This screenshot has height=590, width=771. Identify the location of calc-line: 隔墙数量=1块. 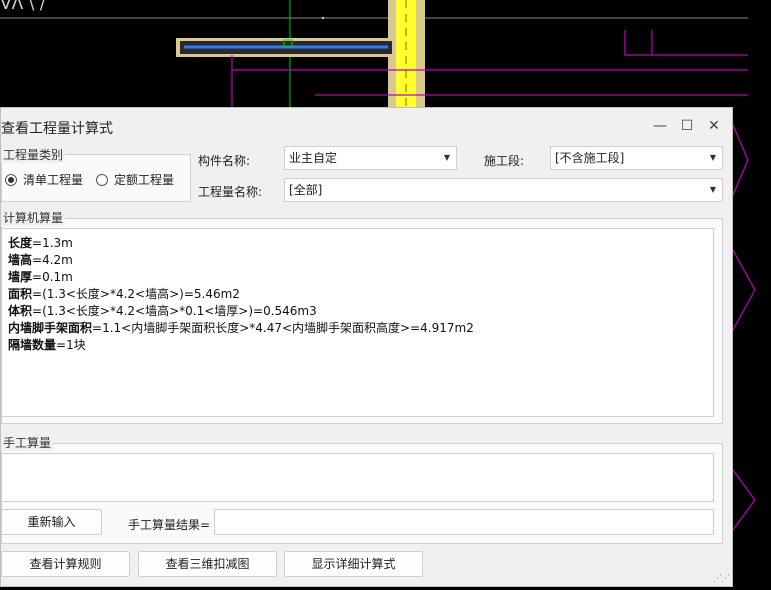
(47, 345).